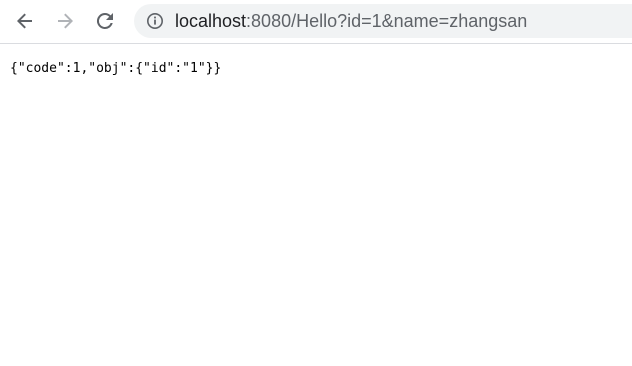  Describe the element at coordinates (116, 68) in the screenshot. I see `json-response-text: {"code":1,"obj":{"id":"1"}}` at that location.